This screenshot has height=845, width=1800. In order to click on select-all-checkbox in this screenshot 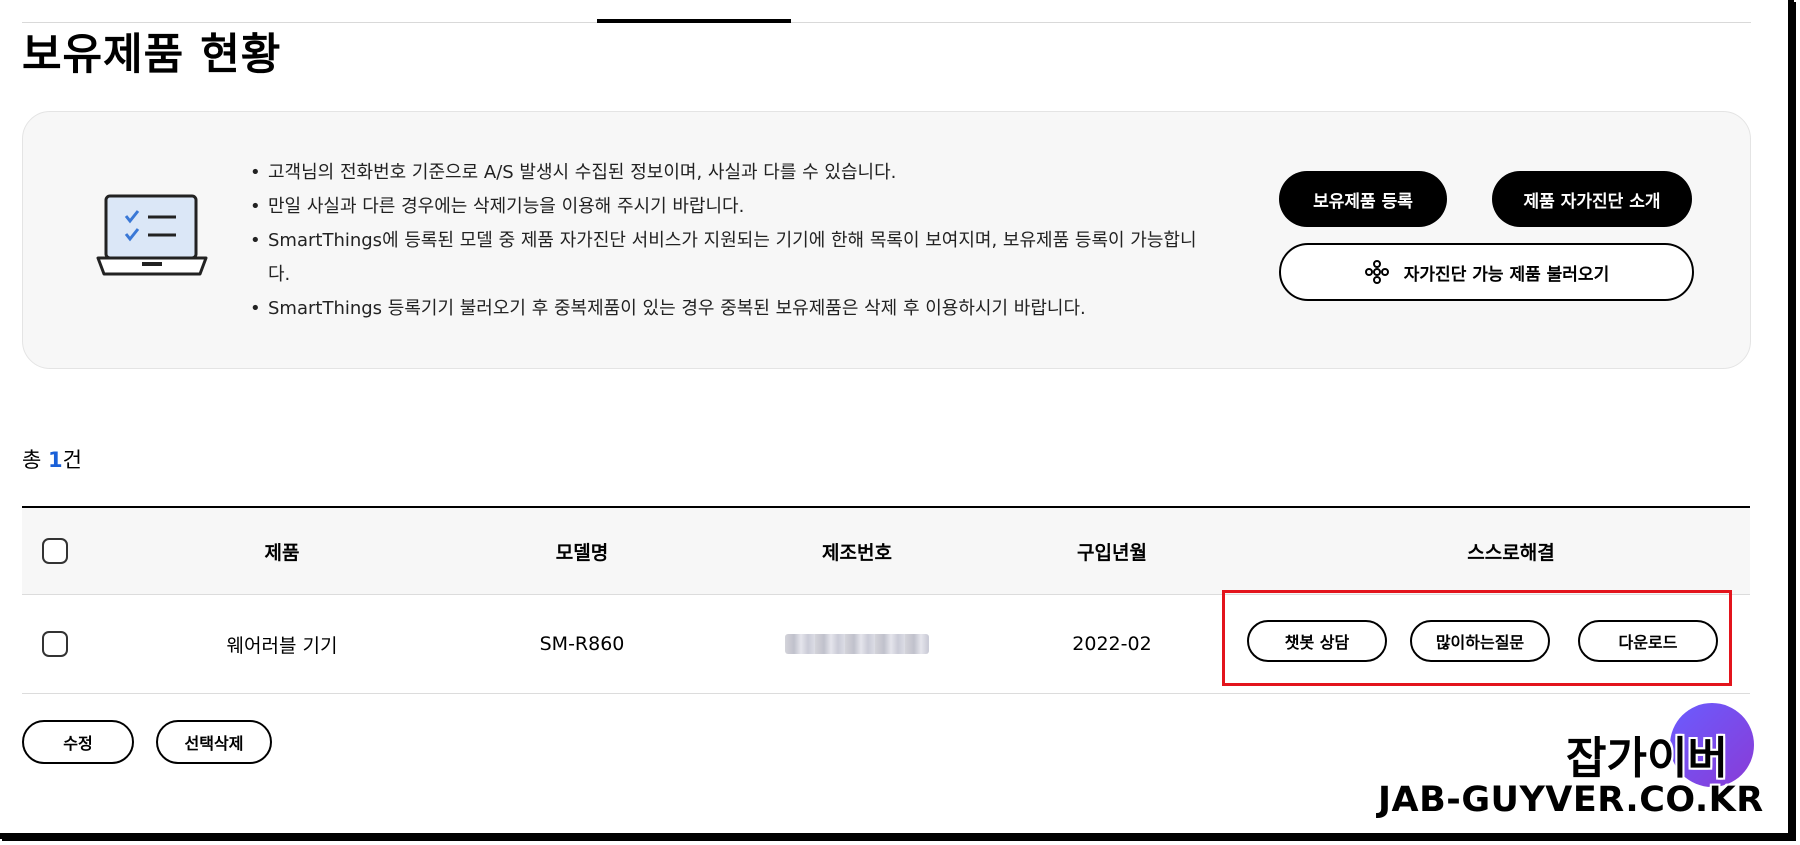, I will do `click(55, 551)`.